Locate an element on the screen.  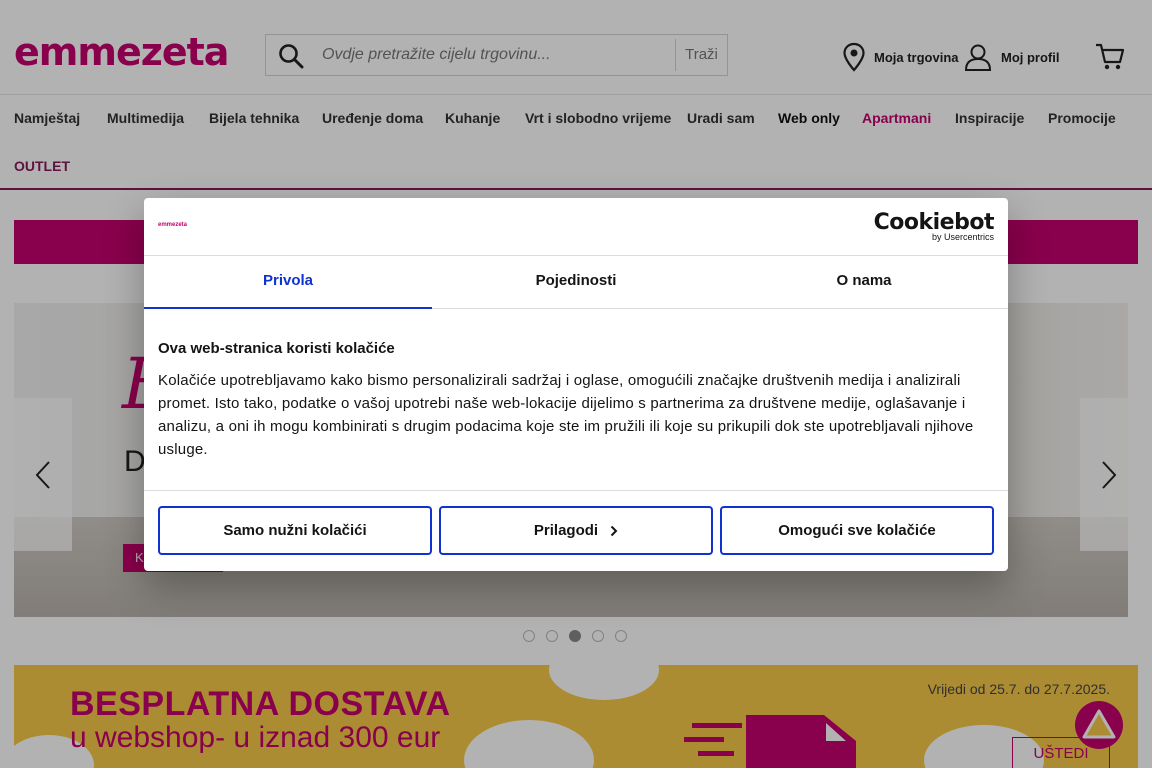
customize-label: Prilagodi is located at coordinates (566, 530).